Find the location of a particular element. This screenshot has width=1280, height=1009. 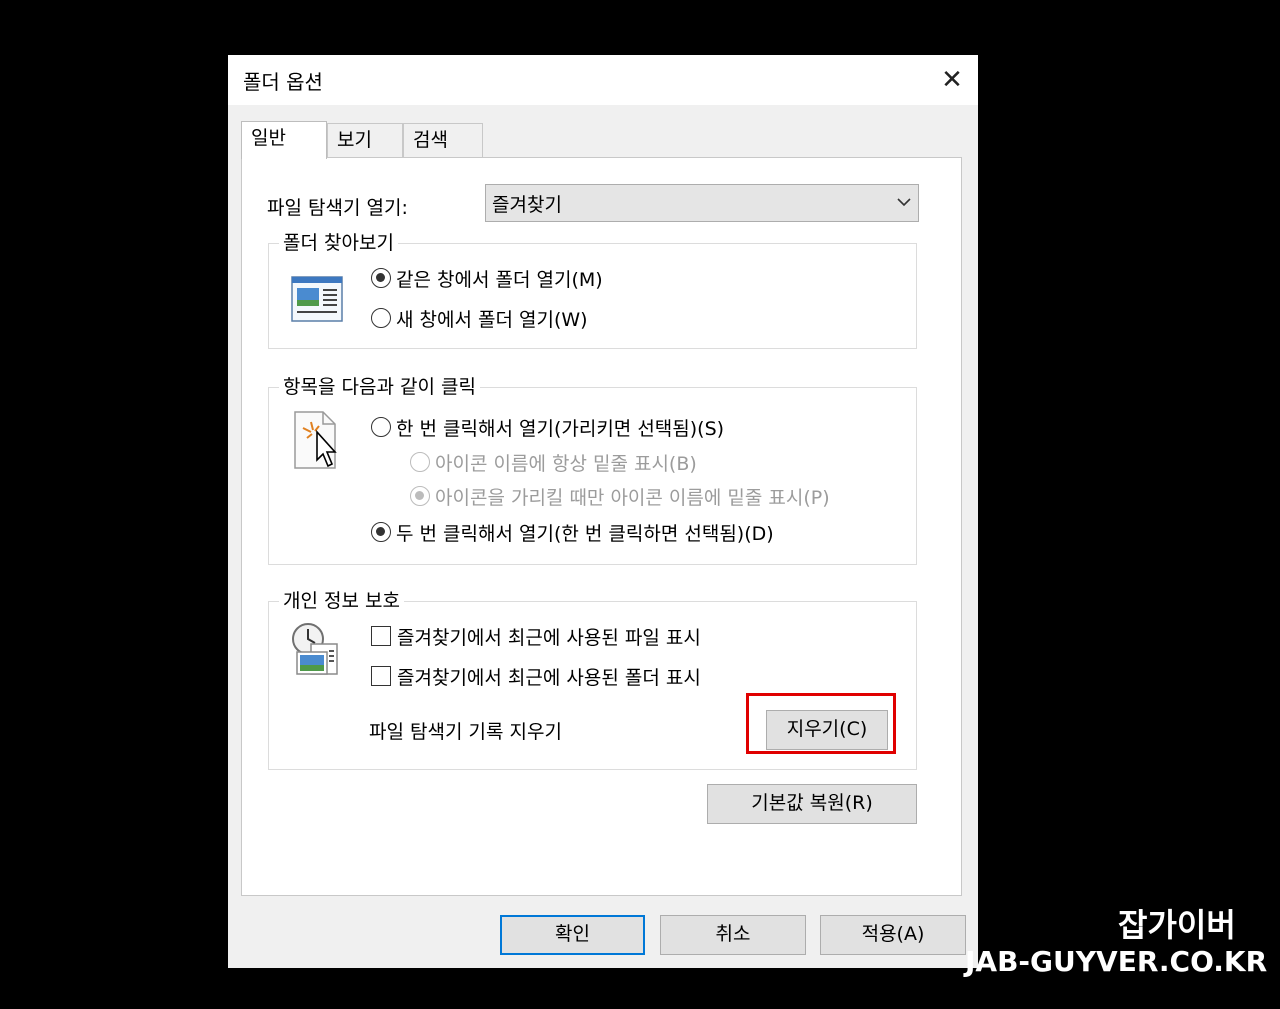

single-click-label: 한 번 클릭해서 열기(가리키면 선택됨)(S) is located at coordinates (560, 429).